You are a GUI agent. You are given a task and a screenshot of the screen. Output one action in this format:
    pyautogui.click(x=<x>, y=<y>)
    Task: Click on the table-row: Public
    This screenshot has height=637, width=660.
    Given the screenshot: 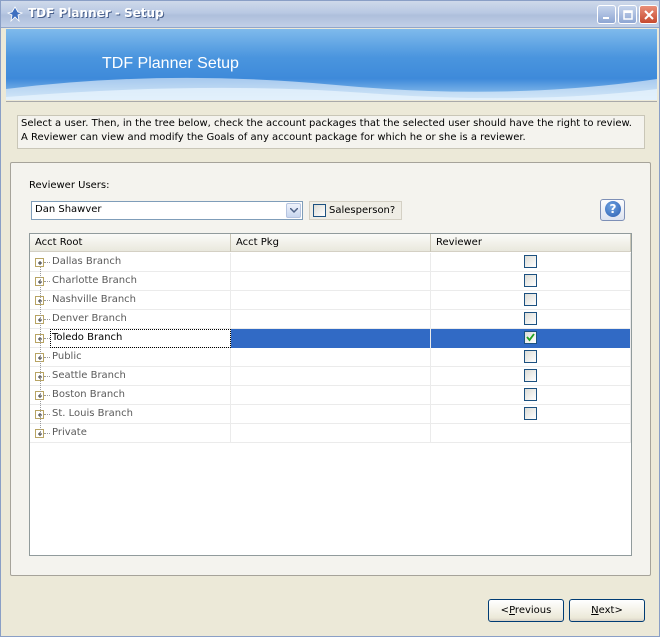 What is the action you would take?
    pyautogui.click(x=330, y=357)
    